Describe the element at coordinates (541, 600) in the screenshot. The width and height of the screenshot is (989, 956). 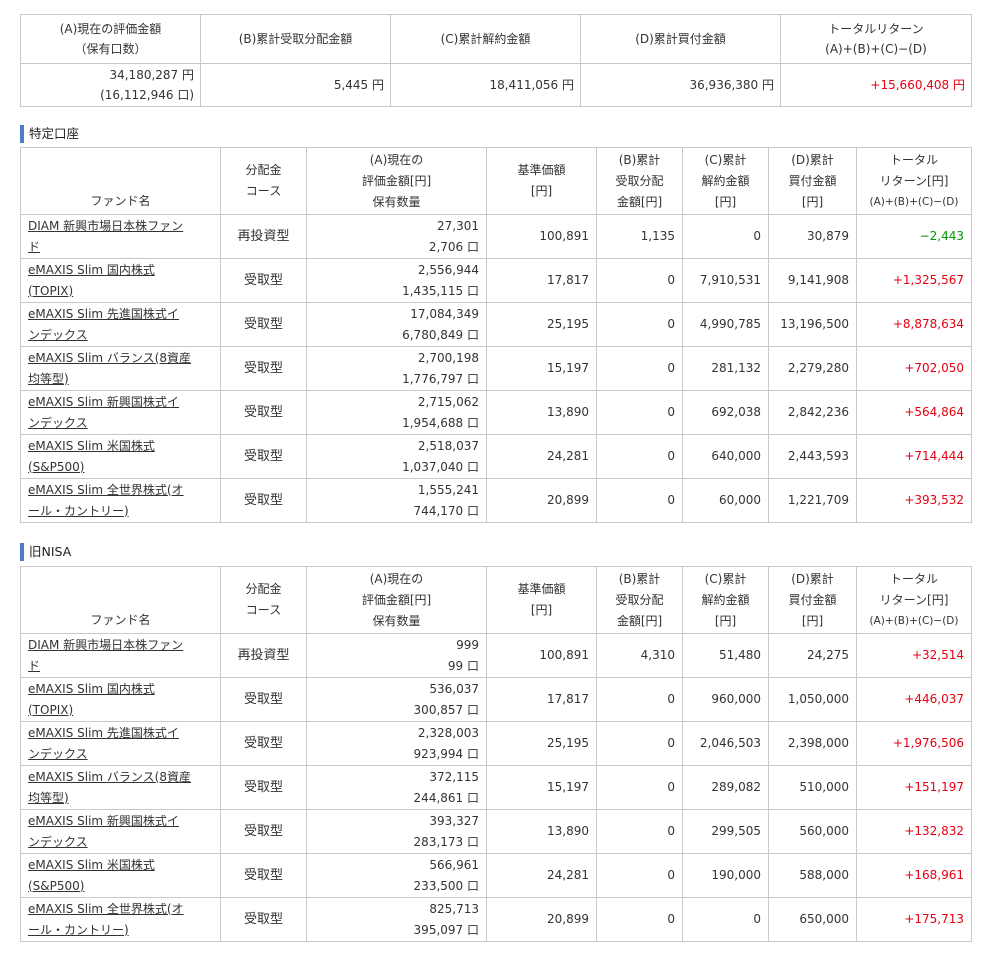
I see `column-header-nav: 基準価額 [円]` at that location.